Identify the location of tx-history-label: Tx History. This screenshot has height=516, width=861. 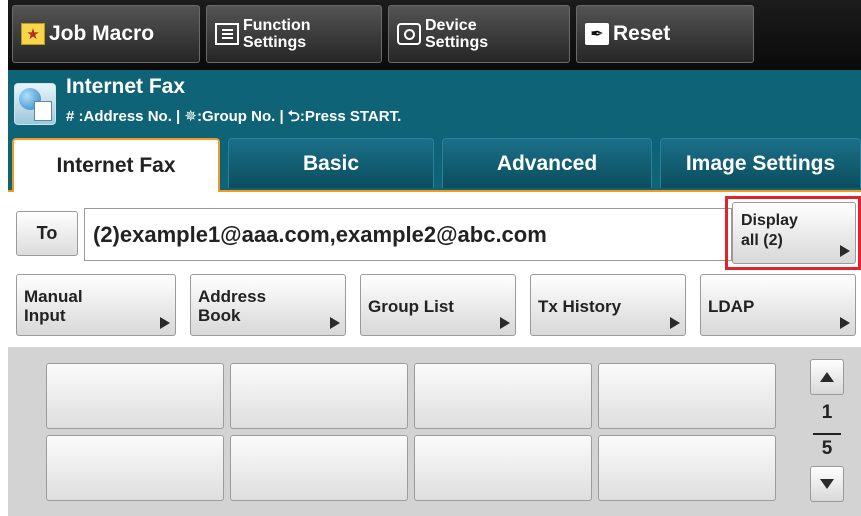
(580, 306).